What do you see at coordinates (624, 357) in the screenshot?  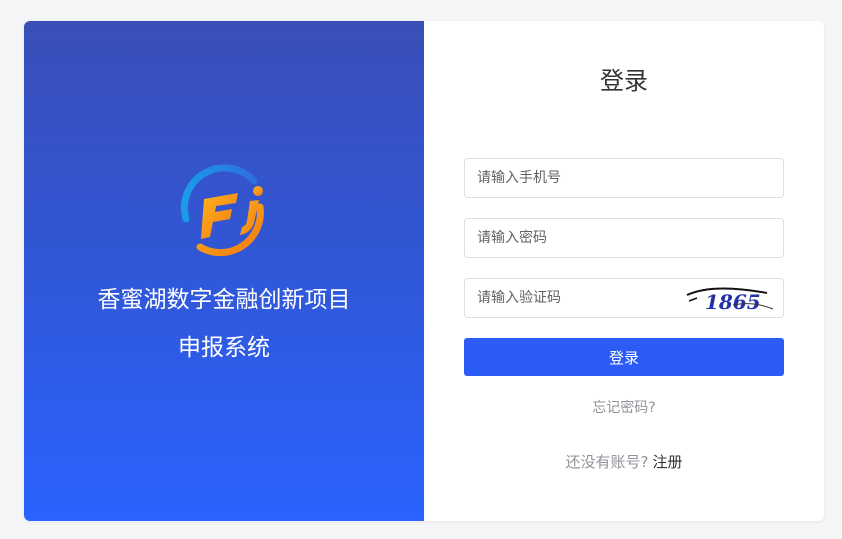 I see `login-button: 登录` at bounding box center [624, 357].